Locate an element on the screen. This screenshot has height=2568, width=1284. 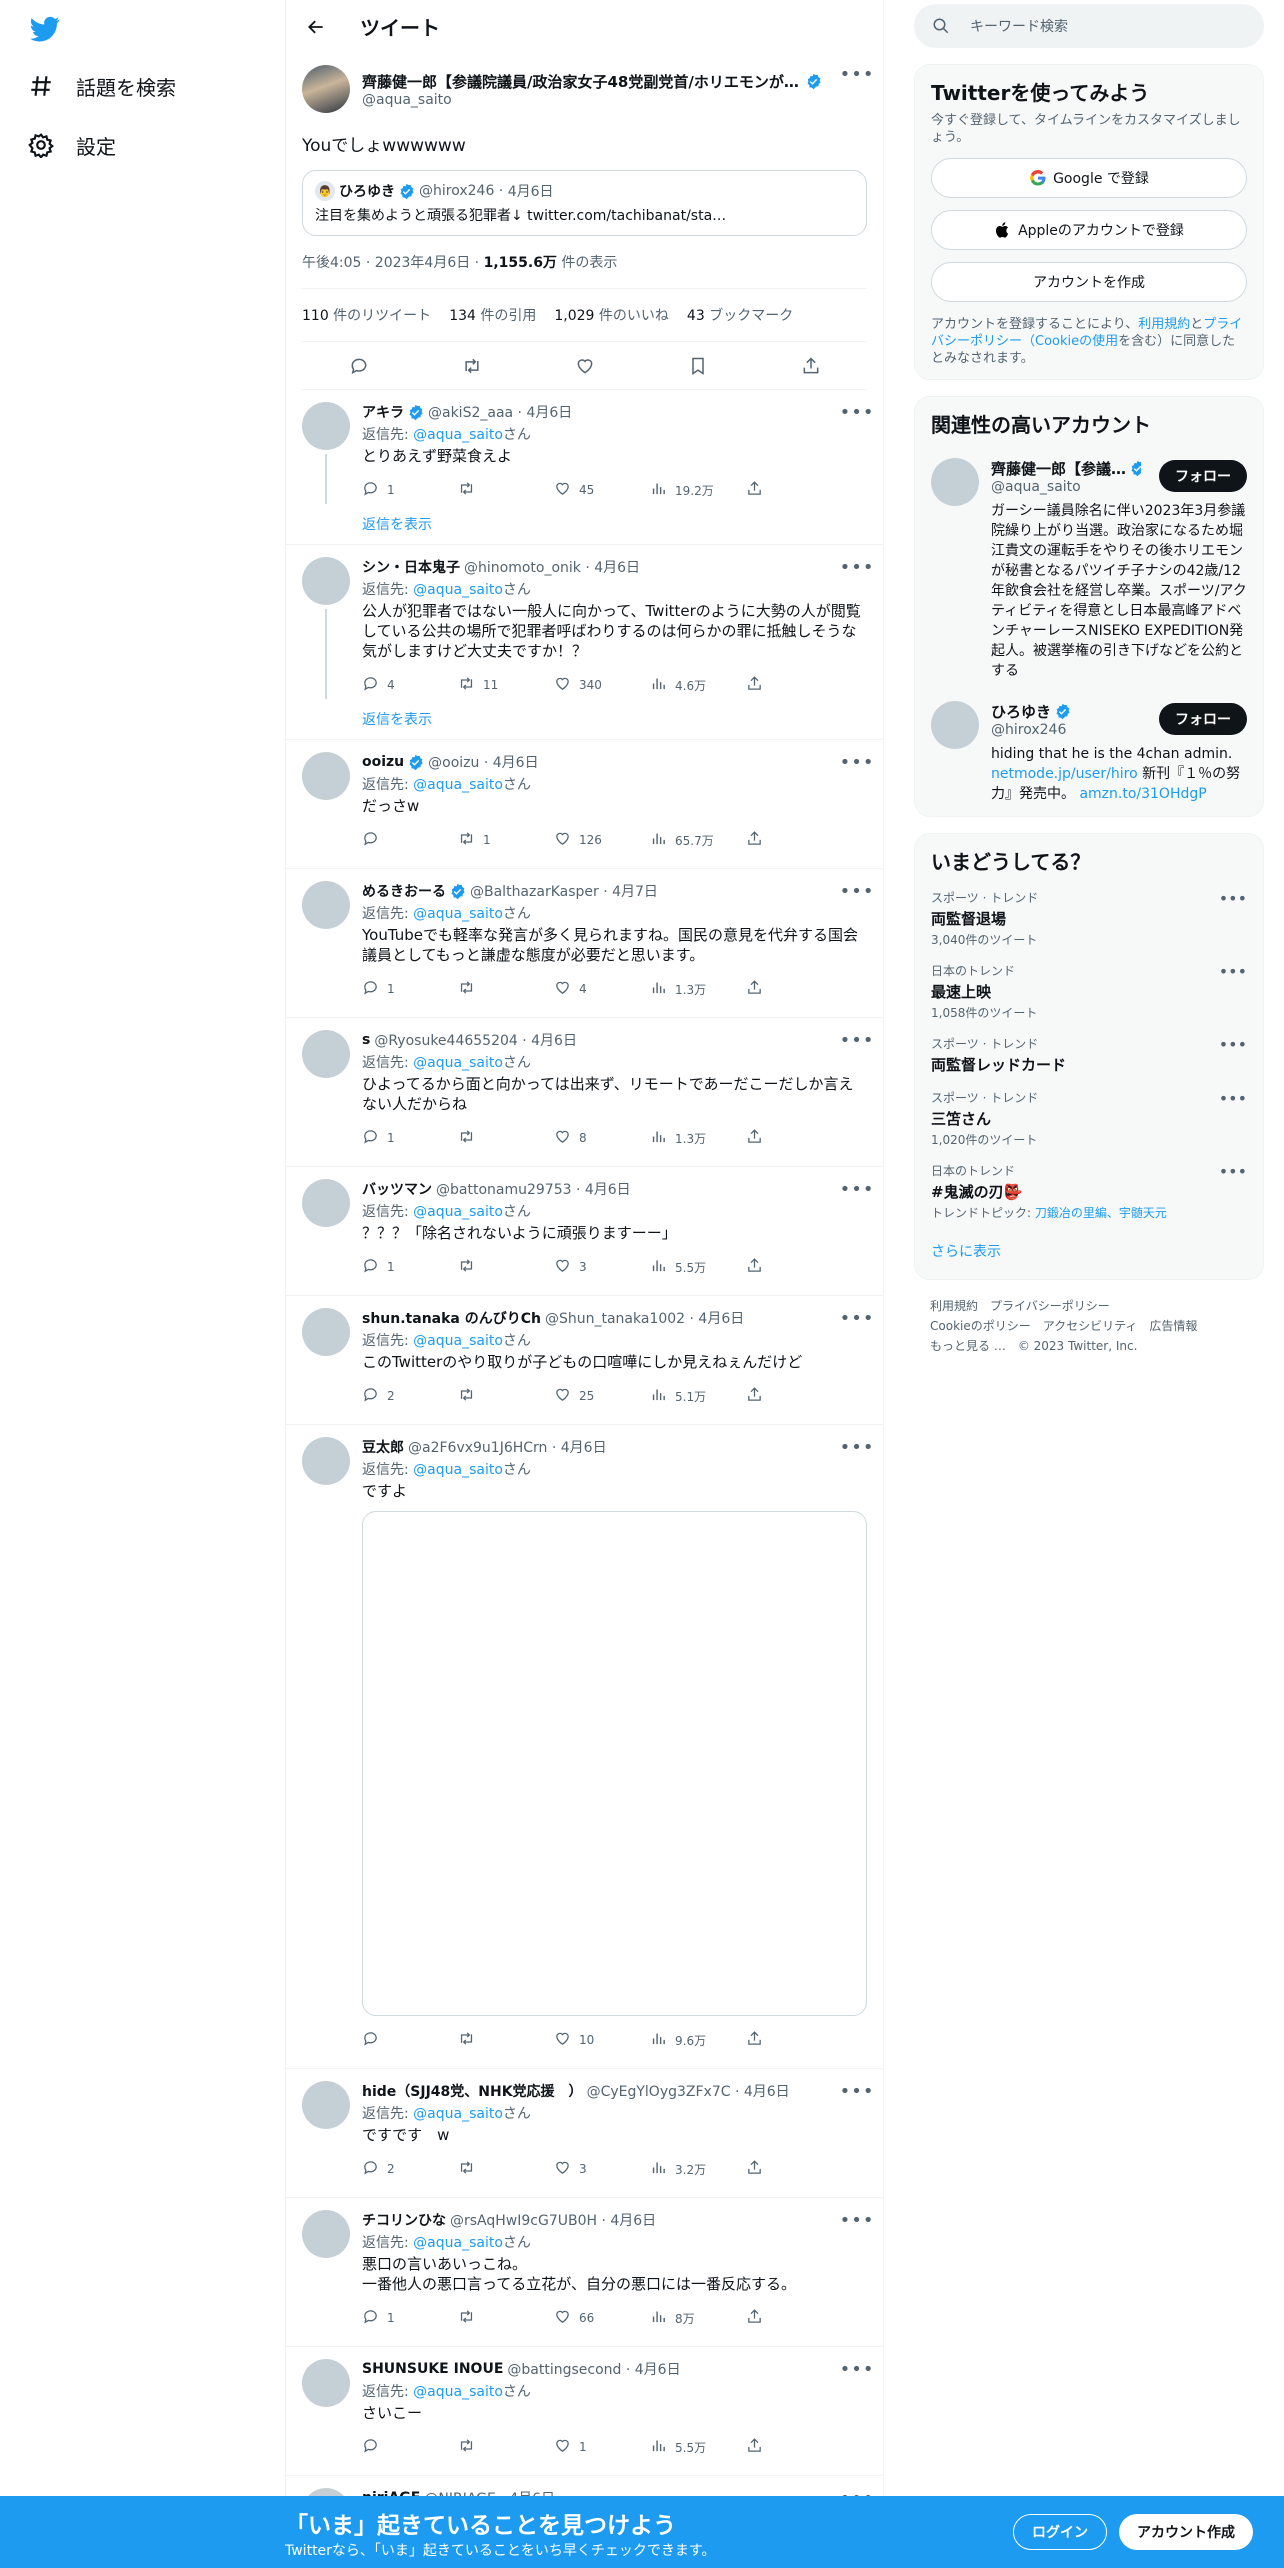
nav-settings: 設定 is located at coordinates (72, 145).